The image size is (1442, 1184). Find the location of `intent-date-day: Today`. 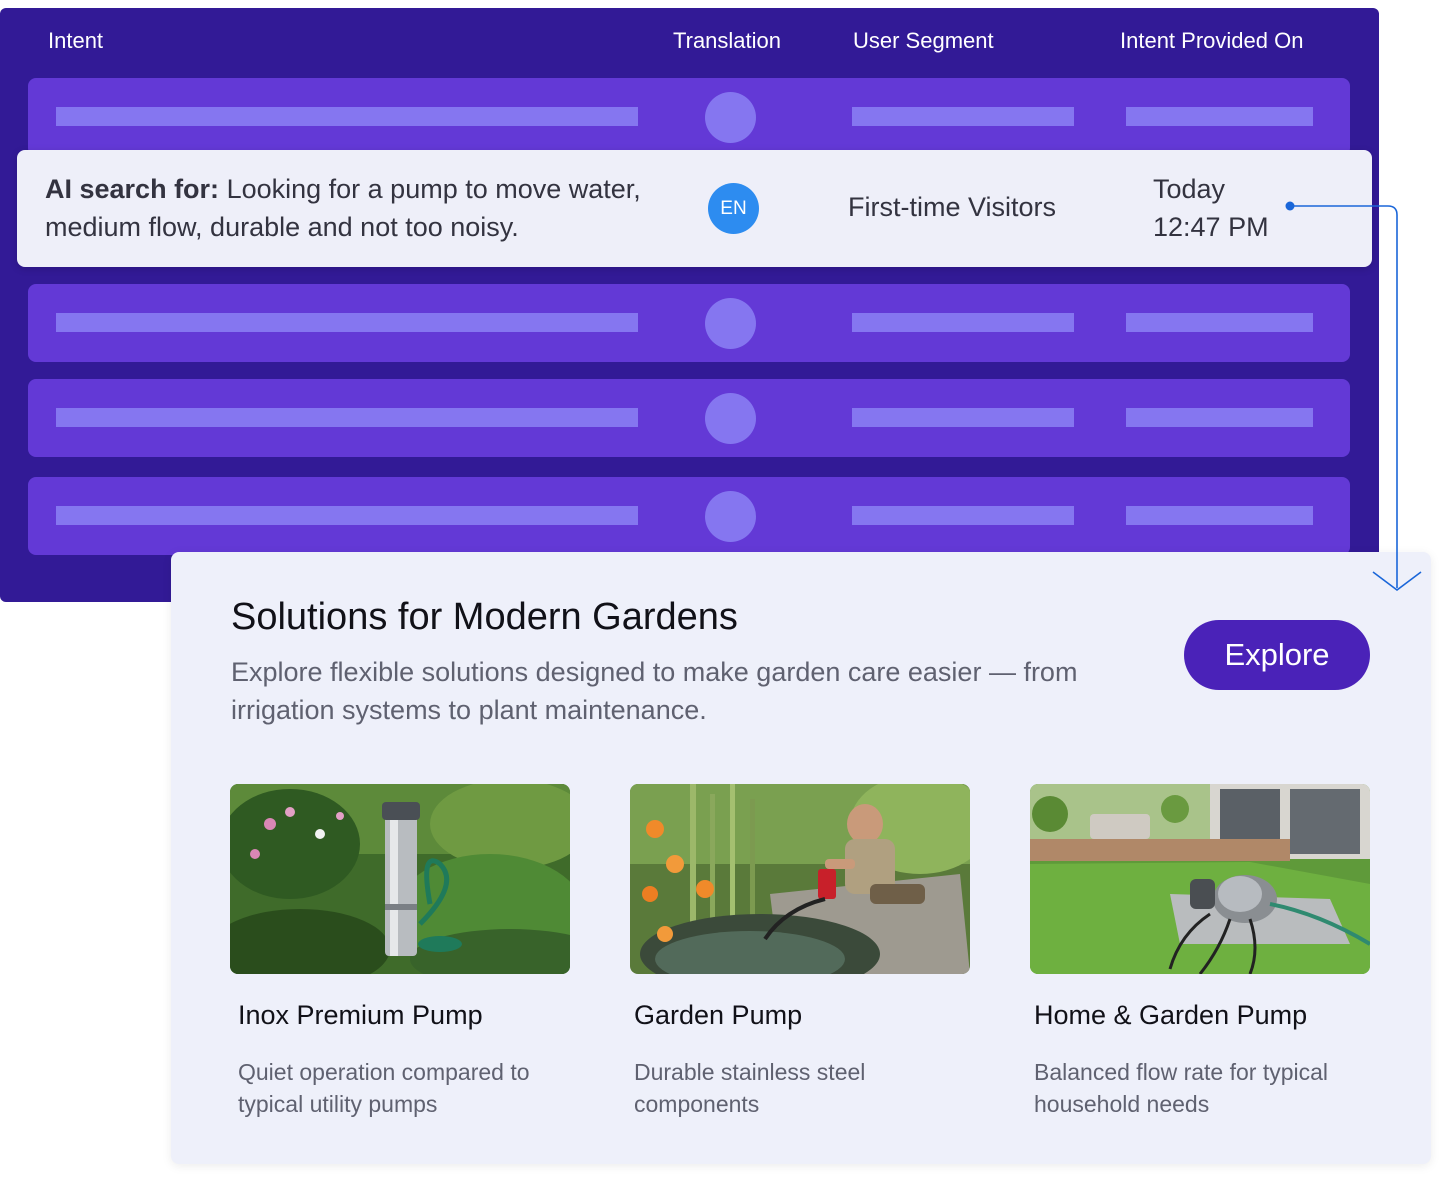

intent-date-day: Today is located at coordinates (1189, 189).